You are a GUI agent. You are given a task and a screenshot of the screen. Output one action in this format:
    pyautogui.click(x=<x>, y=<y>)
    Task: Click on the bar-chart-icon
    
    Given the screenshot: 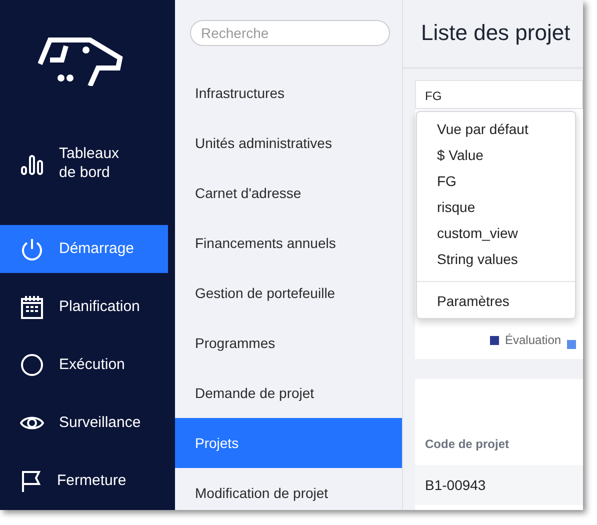 What is the action you would take?
    pyautogui.click(x=32, y=164)
    